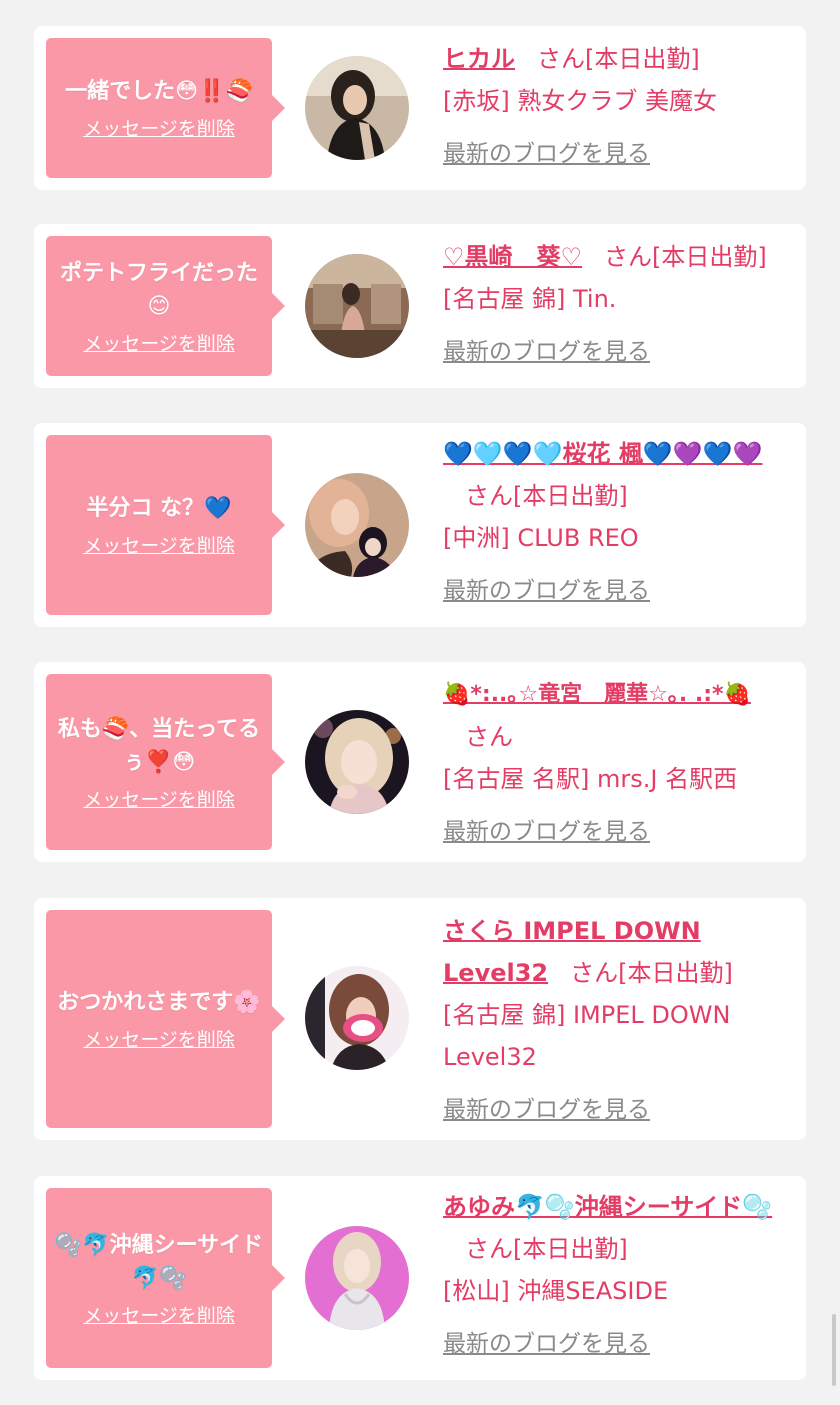 The image size is (840, 1405). I want to click on cast-name-line: さくら IMPEL DOWN Level32 さん[本日出勤], so click(614, 952).